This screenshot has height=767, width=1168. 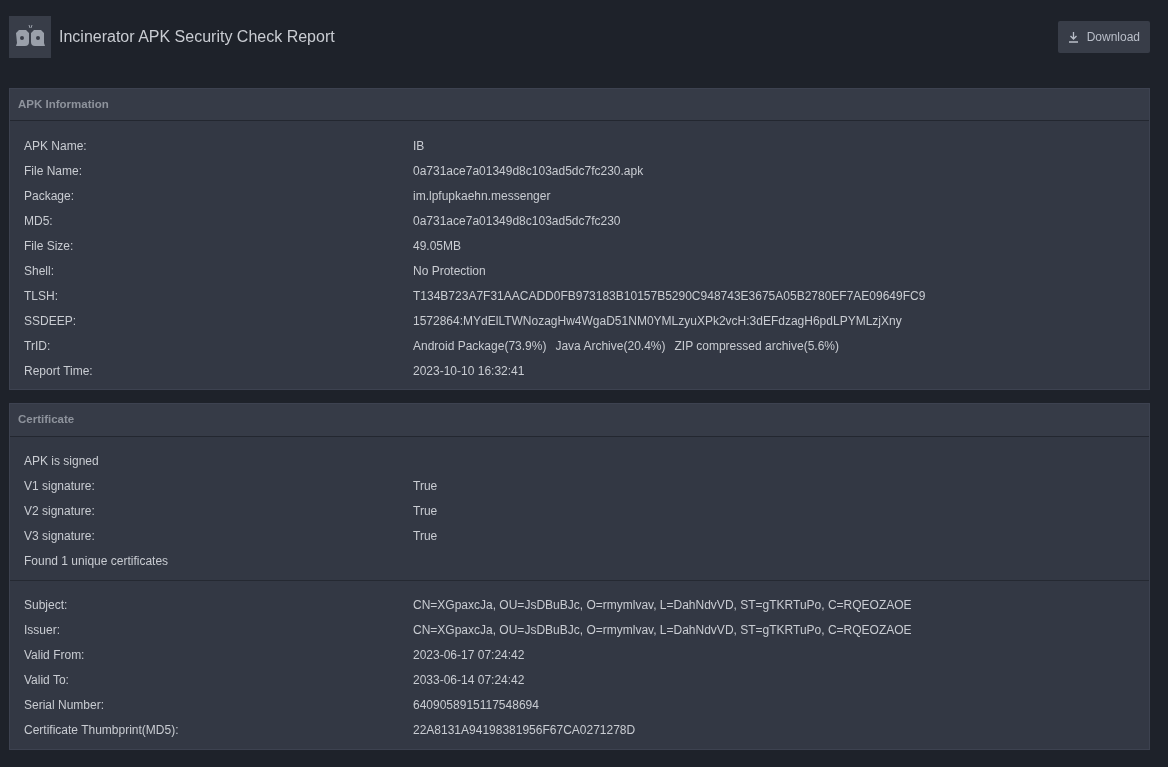 What do you see at coordinates (41, 296) in the screenshot?
I see `field-label: TLSH:` at bounding box center [41, 296].